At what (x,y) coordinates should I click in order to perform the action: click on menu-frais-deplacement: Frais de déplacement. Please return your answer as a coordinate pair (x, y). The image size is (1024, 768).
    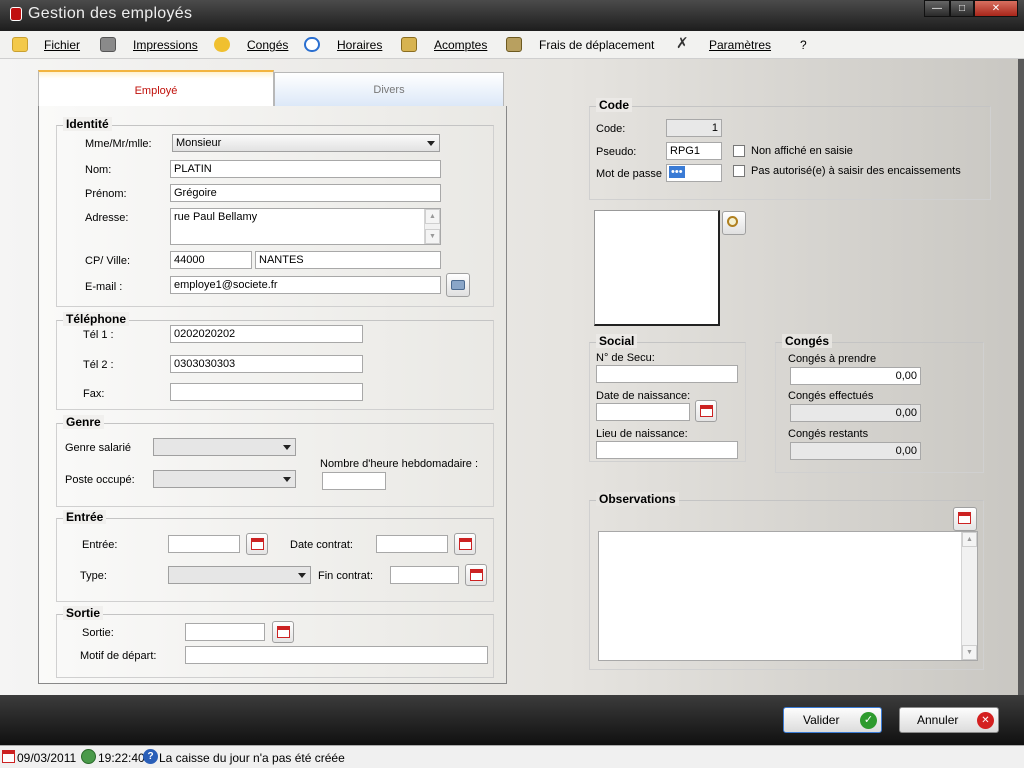
    Looking at the image, I should click on (596, 45).